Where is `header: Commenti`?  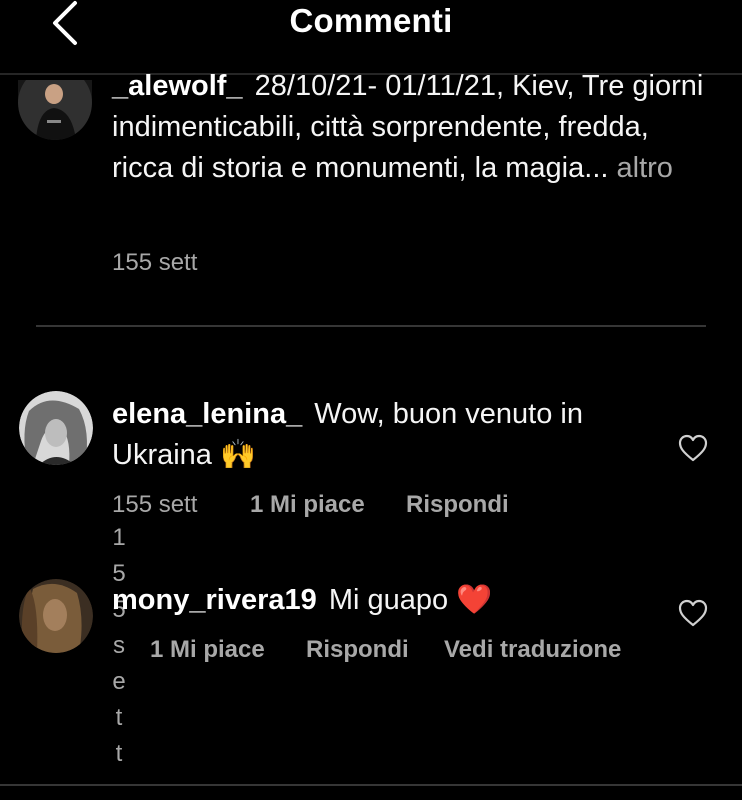
header: Commenti is located at coordinates (371, 37).